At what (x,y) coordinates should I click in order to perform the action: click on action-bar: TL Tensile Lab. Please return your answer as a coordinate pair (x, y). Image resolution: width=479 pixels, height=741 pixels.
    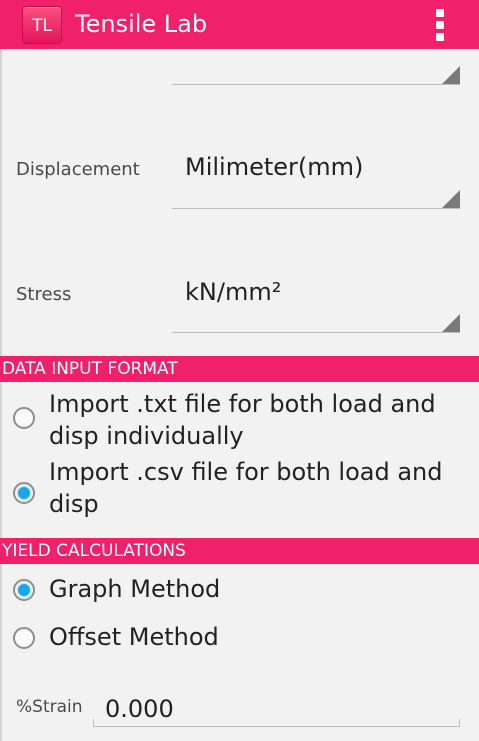
    Looking at the image, I should click on (239, 24).